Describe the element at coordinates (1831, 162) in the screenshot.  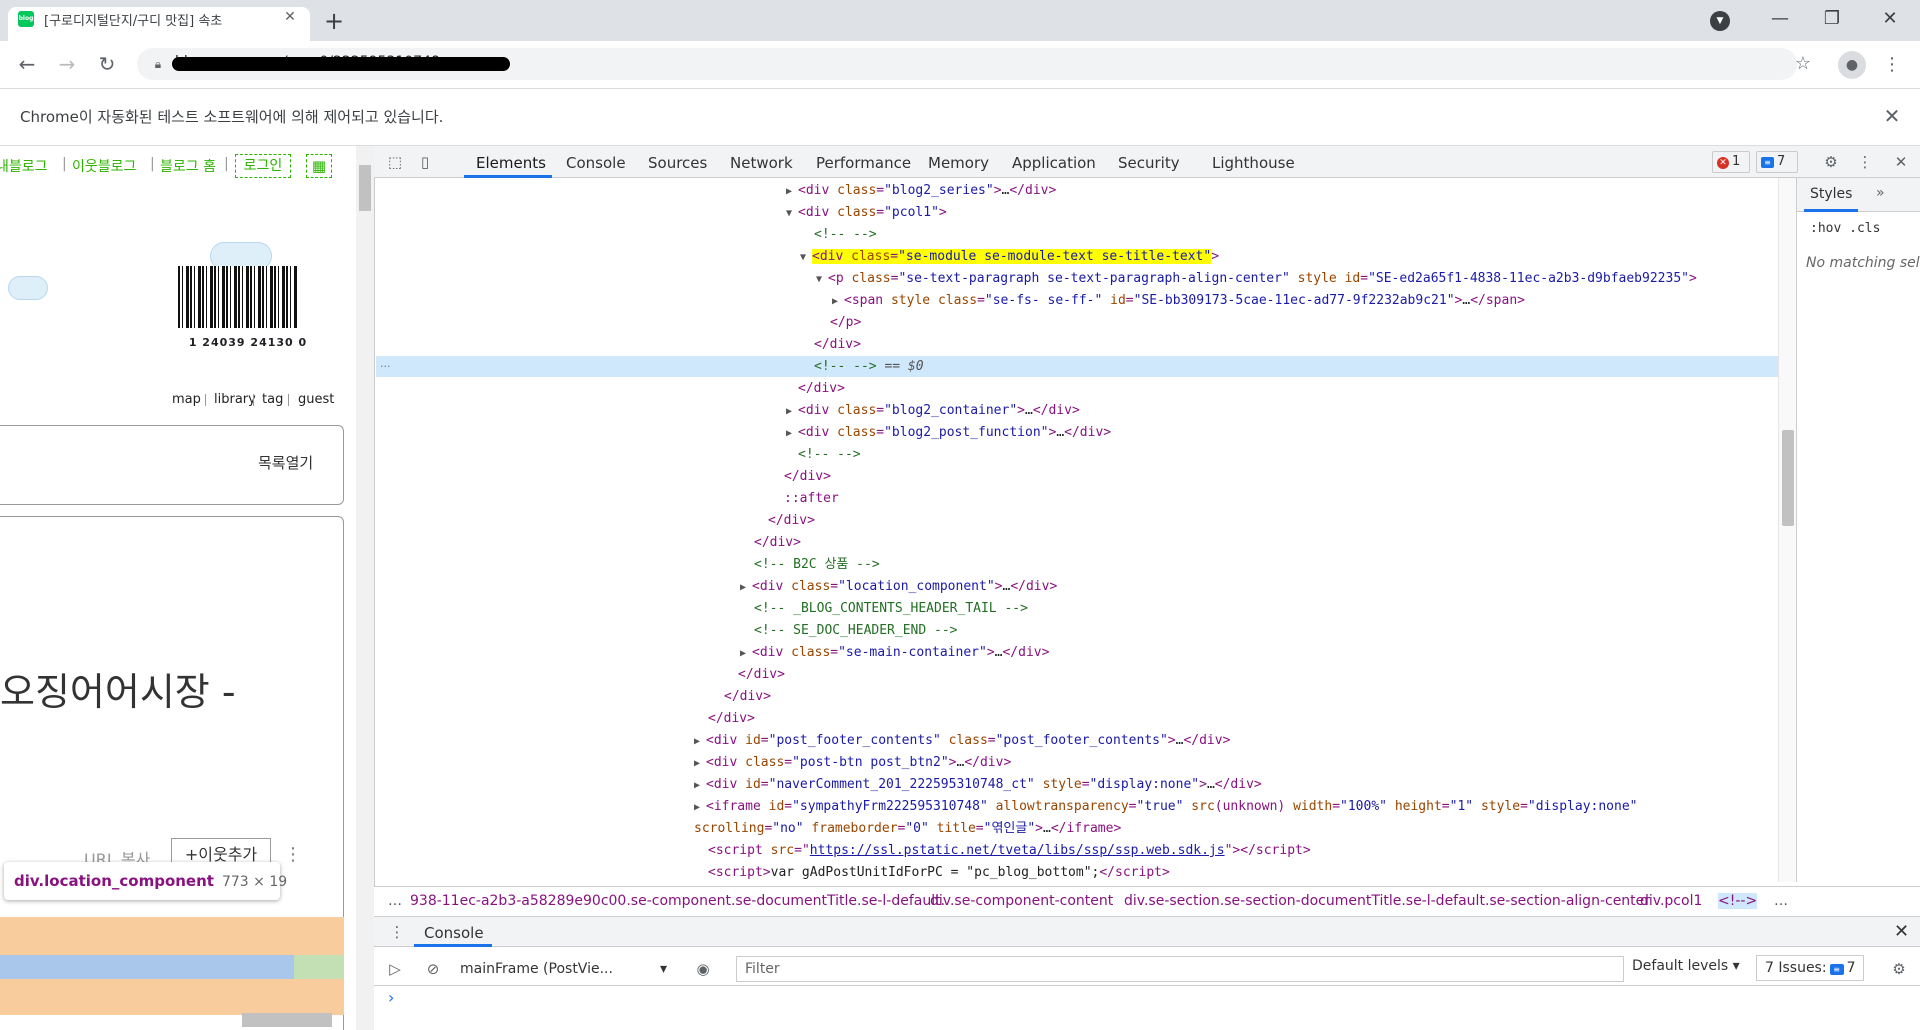
I see `settings-gear-icon: ⚙` at that location.